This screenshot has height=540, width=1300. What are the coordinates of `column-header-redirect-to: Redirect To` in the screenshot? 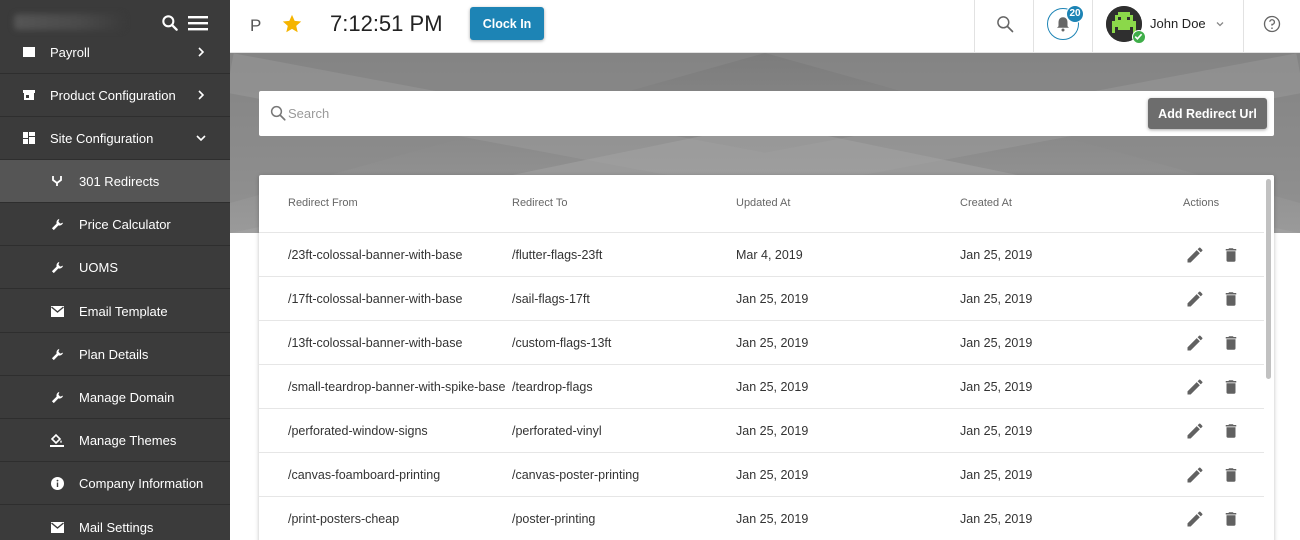 It's located at (539, 203).